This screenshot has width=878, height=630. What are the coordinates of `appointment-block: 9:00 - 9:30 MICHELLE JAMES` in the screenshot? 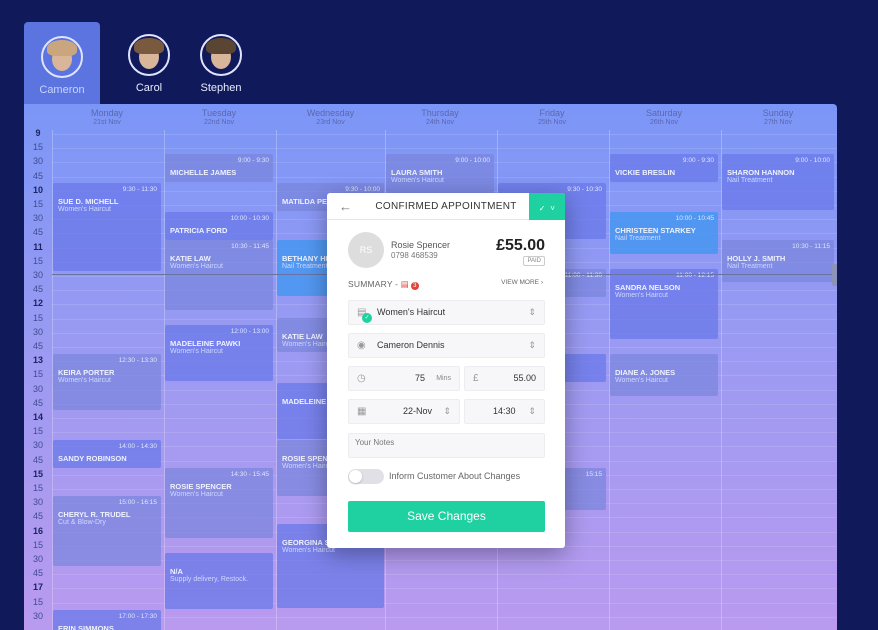 It's located at (219, 168).